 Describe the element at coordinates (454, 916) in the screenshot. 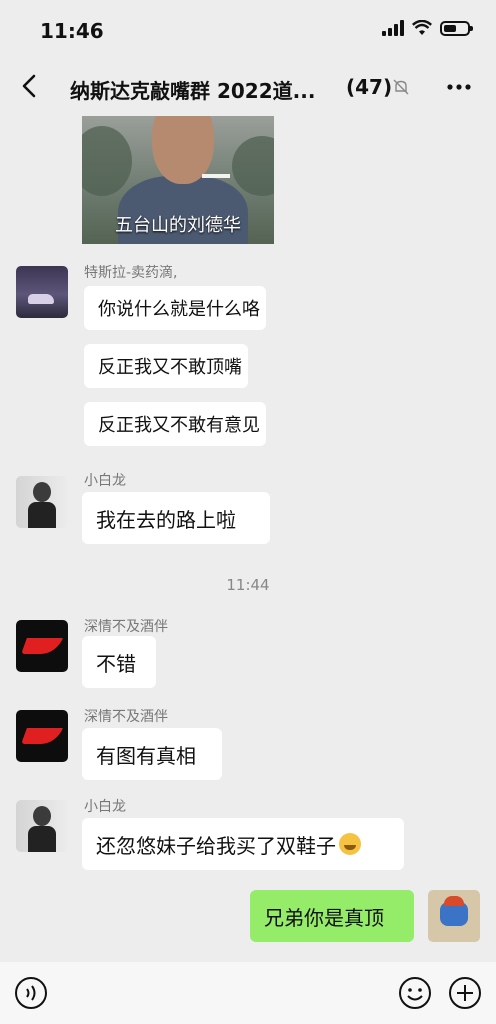

I see `my-avatar` at that location.